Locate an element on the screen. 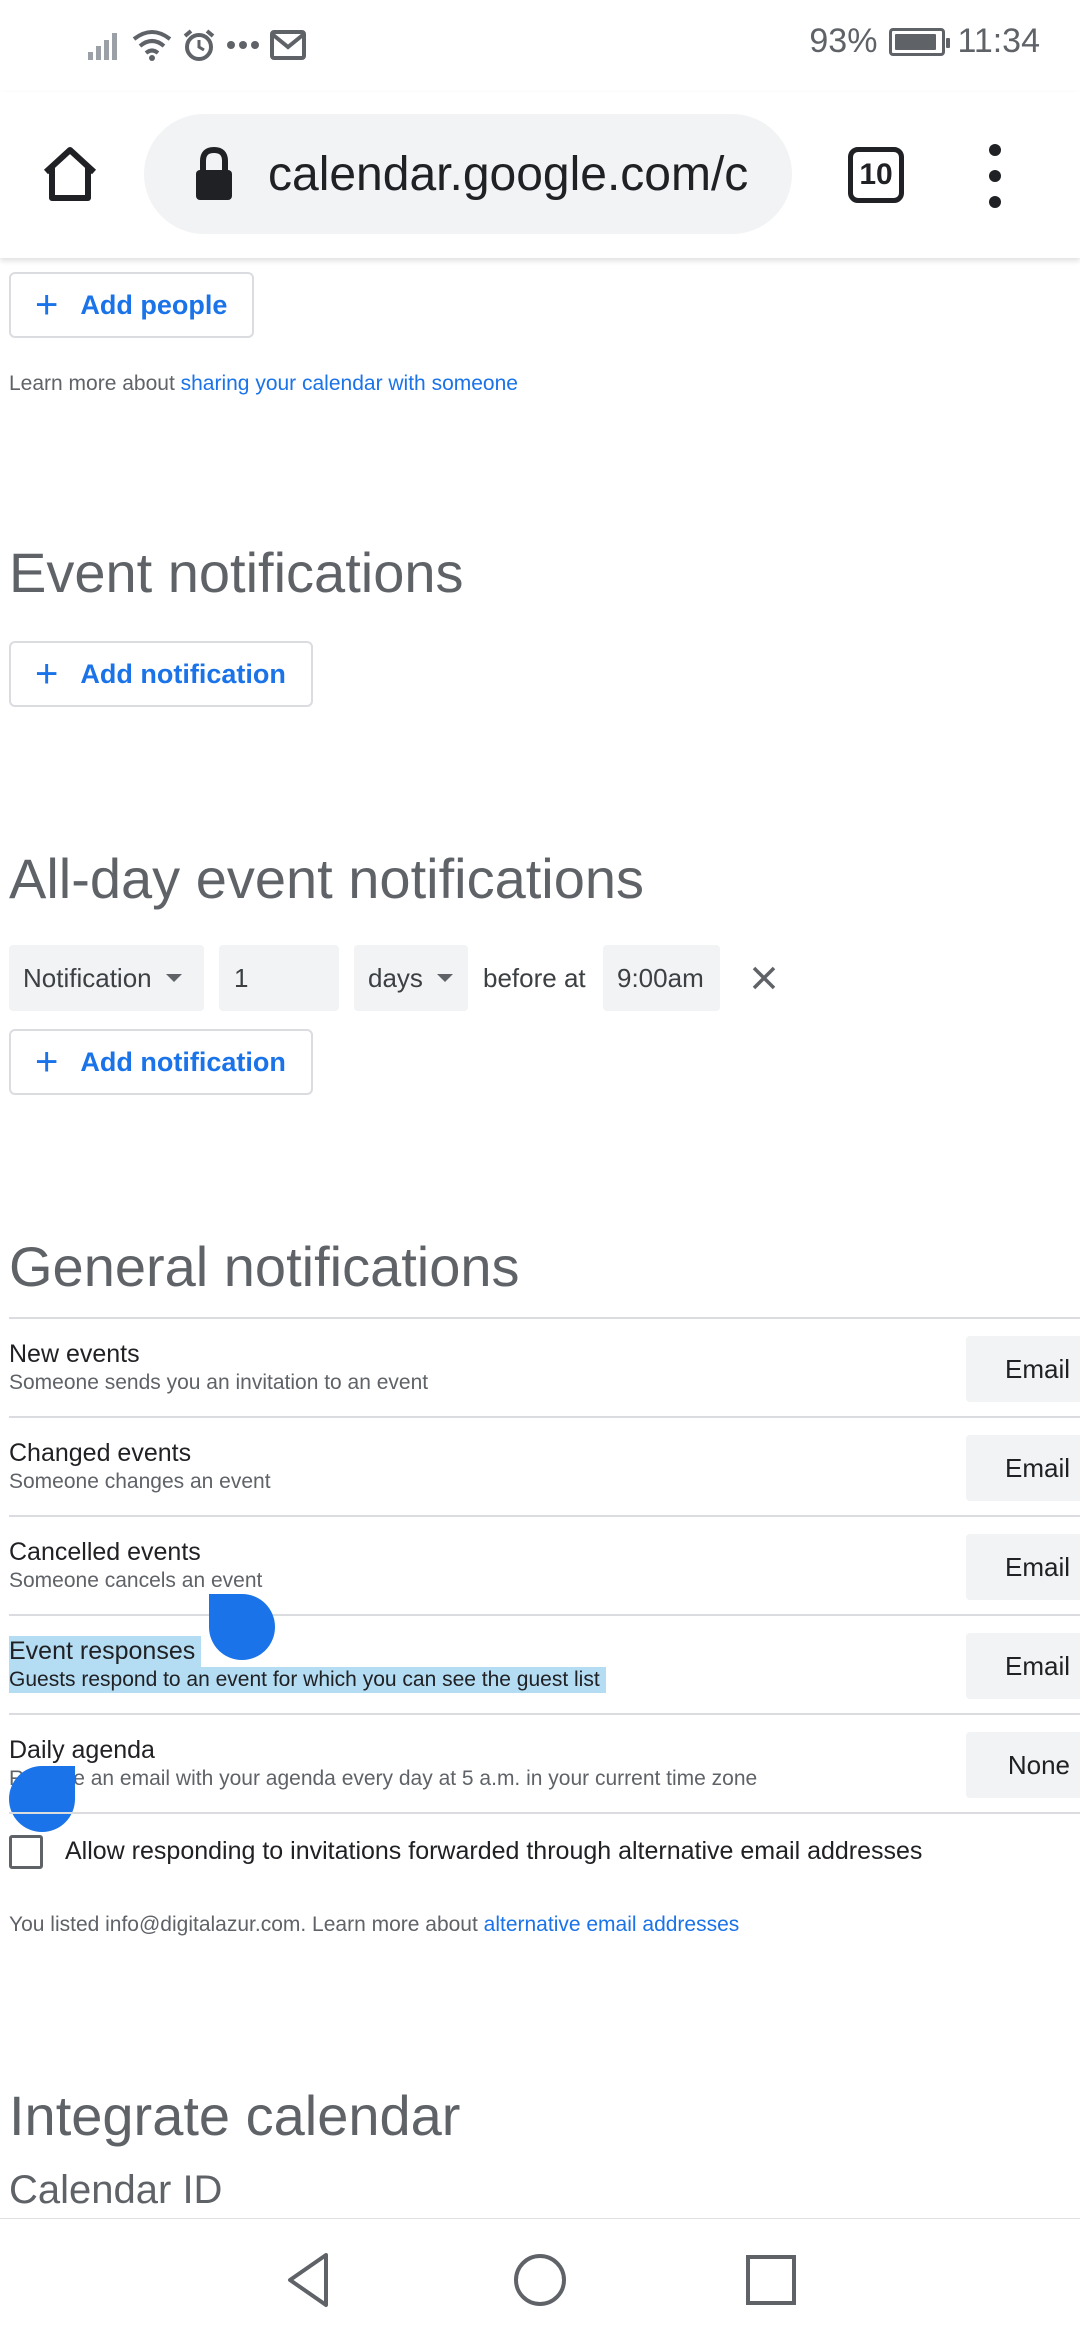 The width and height of the screenshot is (1080, 2340). close-icon is located at coordinates (764, 978).